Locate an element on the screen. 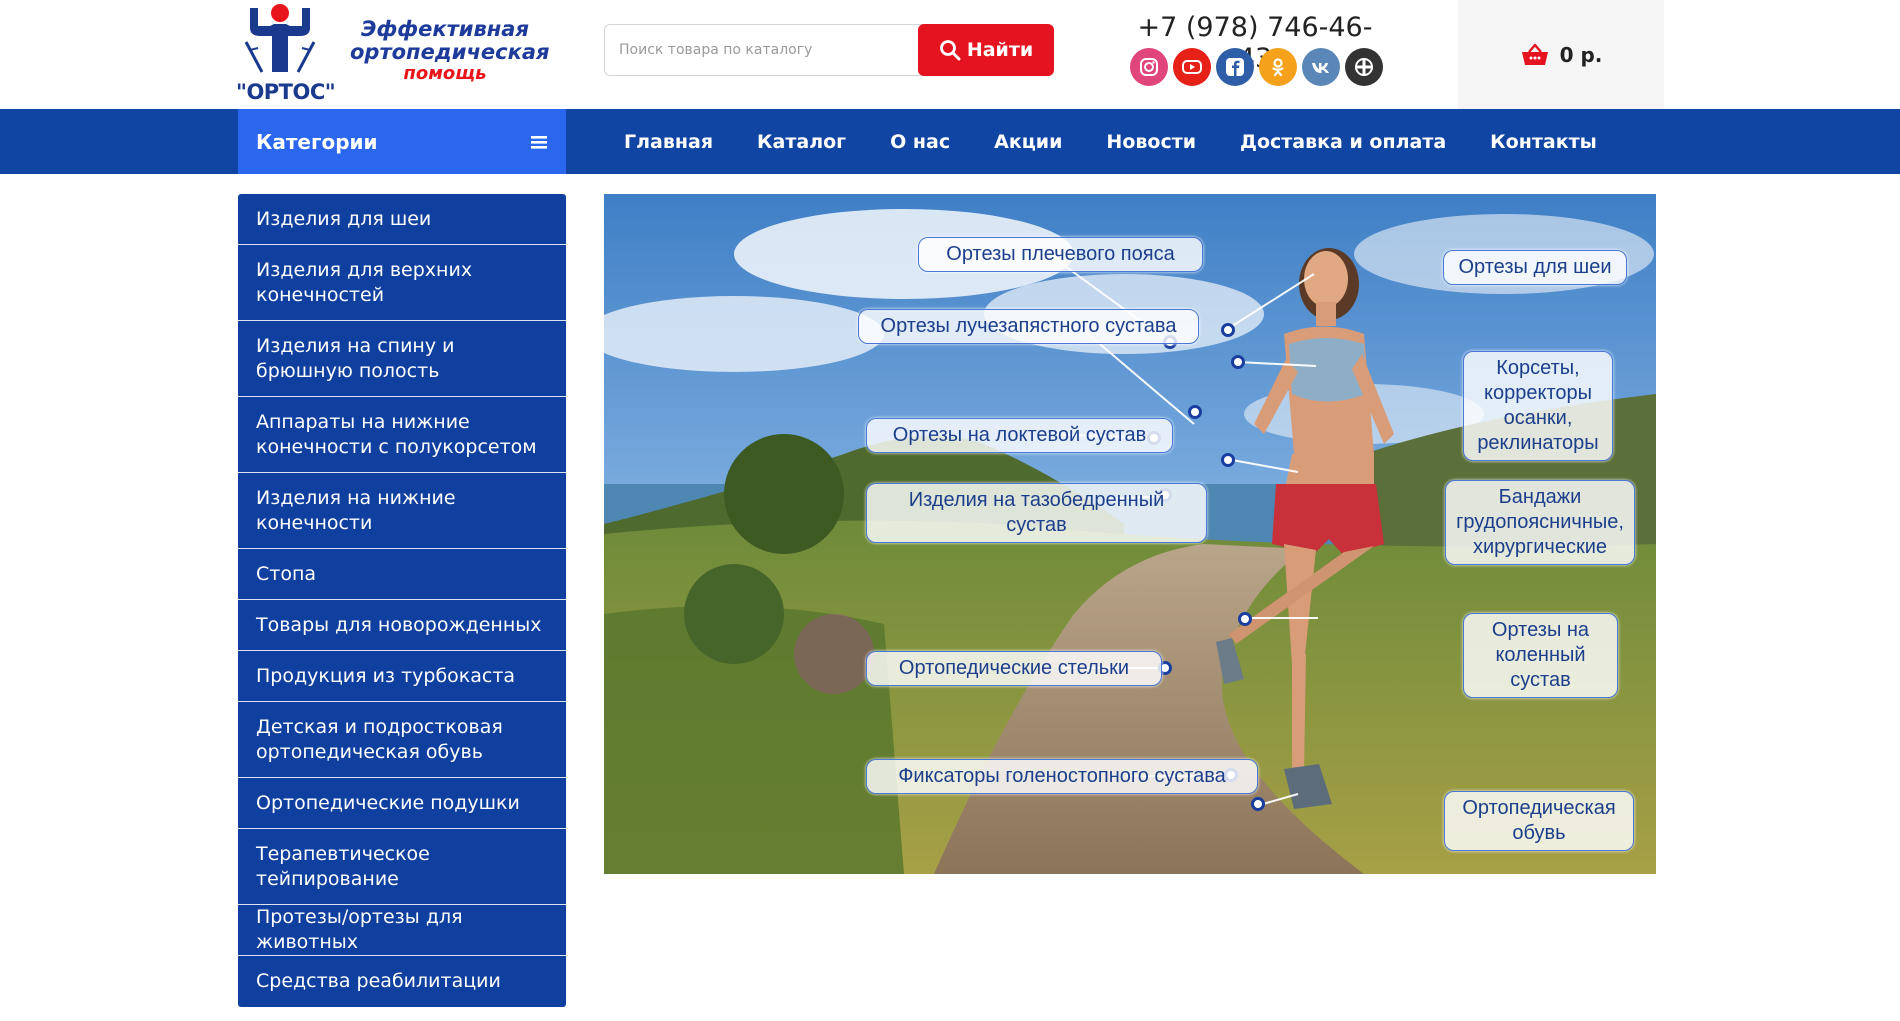 The image size is (1900, 1021). hero-label-bandages: Бандажи грудопоясничные, хирургические is located at coordinates (1540, 522).